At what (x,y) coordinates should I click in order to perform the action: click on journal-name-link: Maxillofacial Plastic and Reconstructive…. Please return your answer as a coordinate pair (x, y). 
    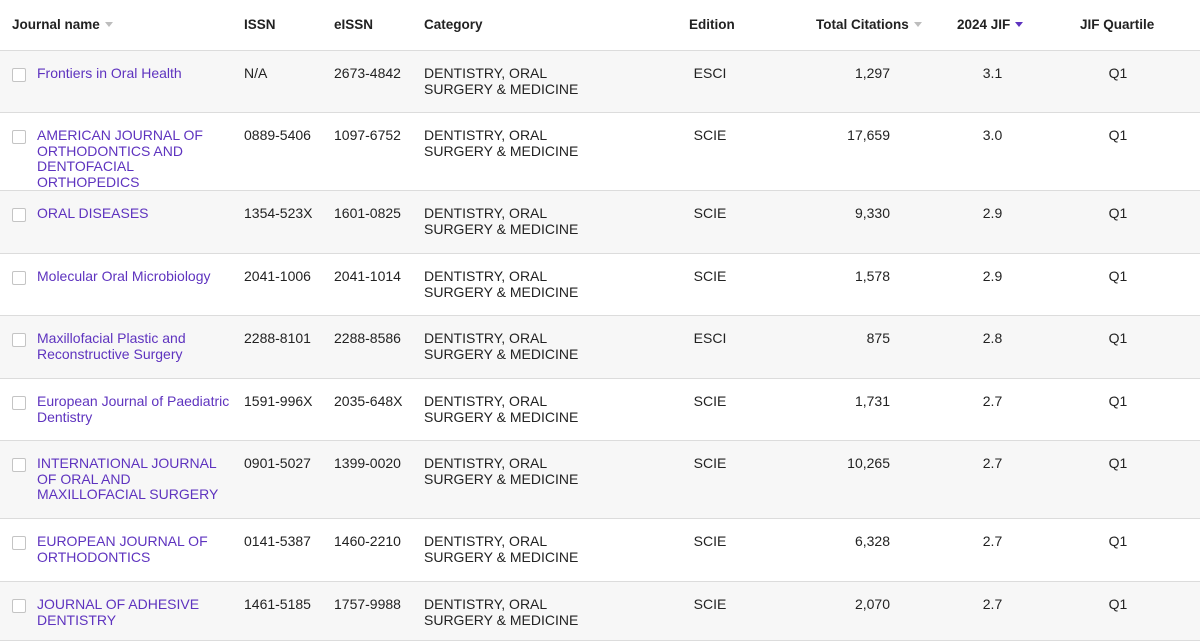
    Looking at the image, I should click on (137, 346).